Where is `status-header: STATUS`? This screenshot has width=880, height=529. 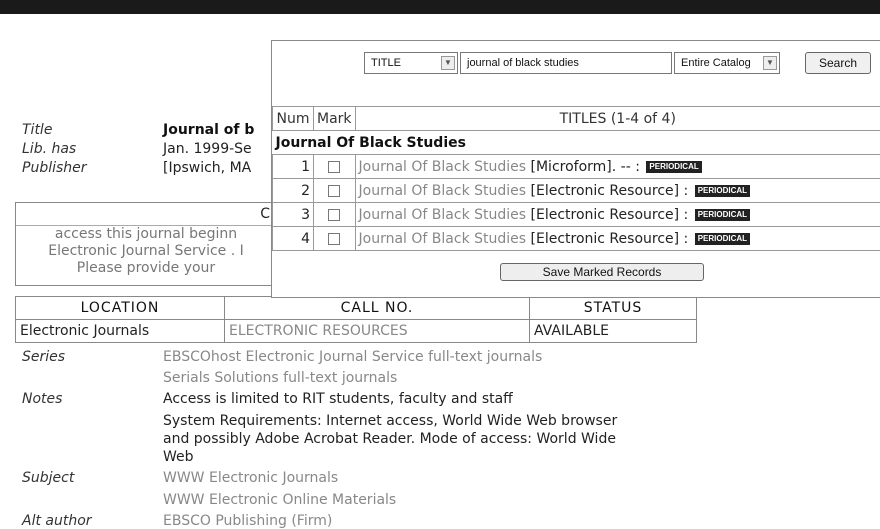
status-header: STATUS is located at coordinates (613, 308).